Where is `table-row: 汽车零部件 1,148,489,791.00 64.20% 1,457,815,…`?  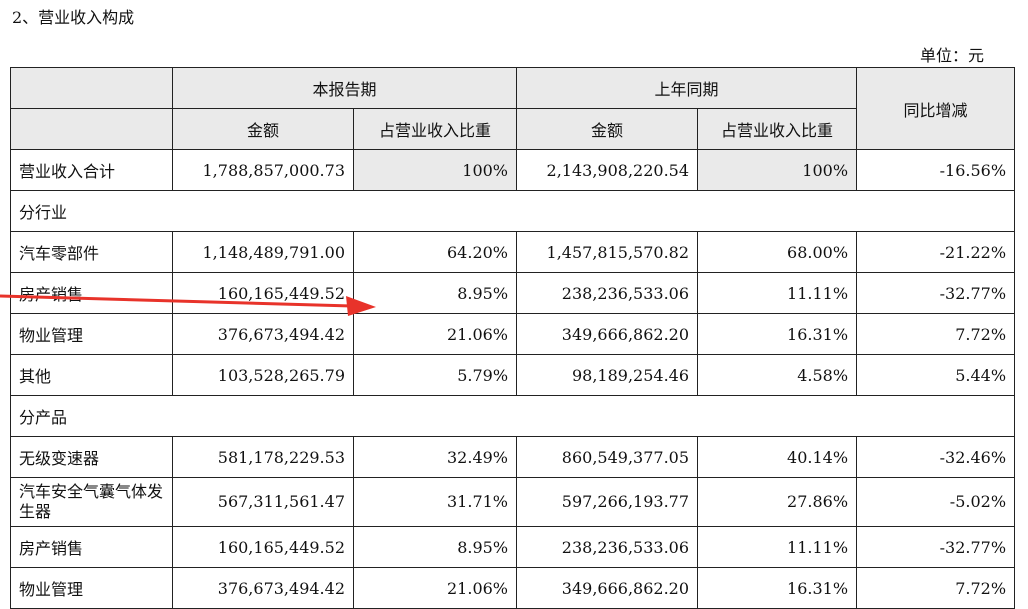
table-row: 汽车零部件 1,148,489,791.00 64.20% 1,457,815,… is located at coordinates (513, 252).